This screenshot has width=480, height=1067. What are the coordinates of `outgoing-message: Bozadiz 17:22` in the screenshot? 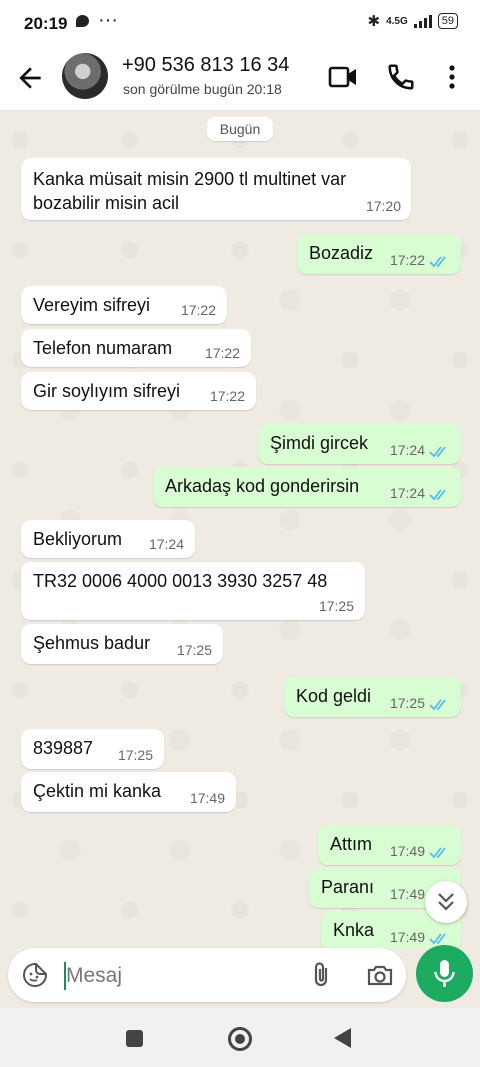 It's located at (379, 254).